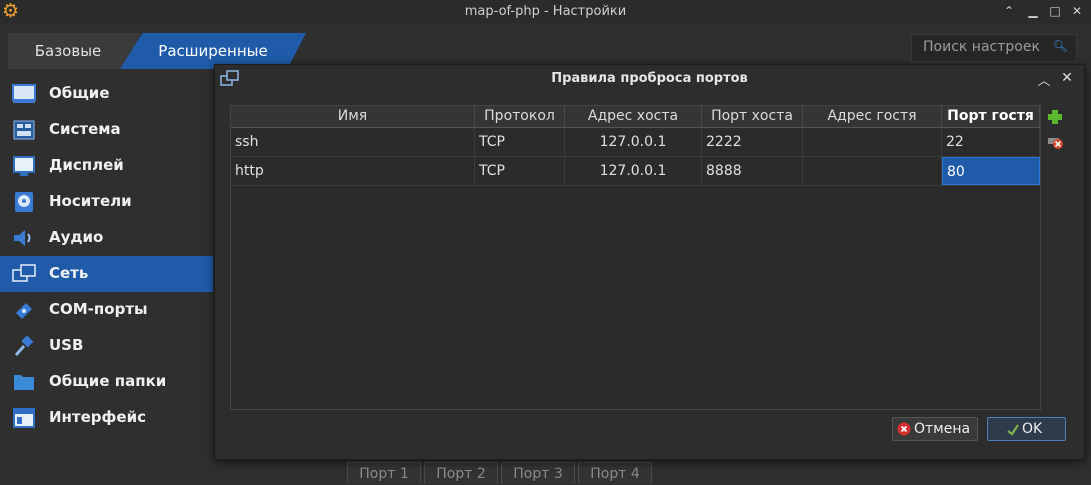 Image resolution: width=1091 pixels, height=485 pixels. Describe the element at coordinates (353, 142) in the screenshot. I see `cell-name: ssh` at that location.